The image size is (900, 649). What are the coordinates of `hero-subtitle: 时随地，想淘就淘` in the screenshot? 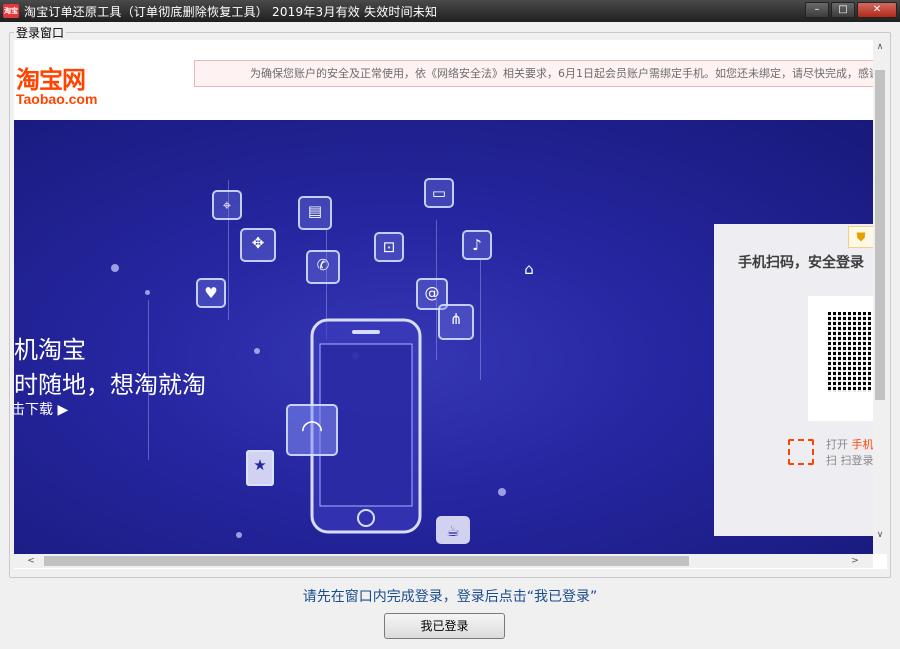 It's located at (110, 385).